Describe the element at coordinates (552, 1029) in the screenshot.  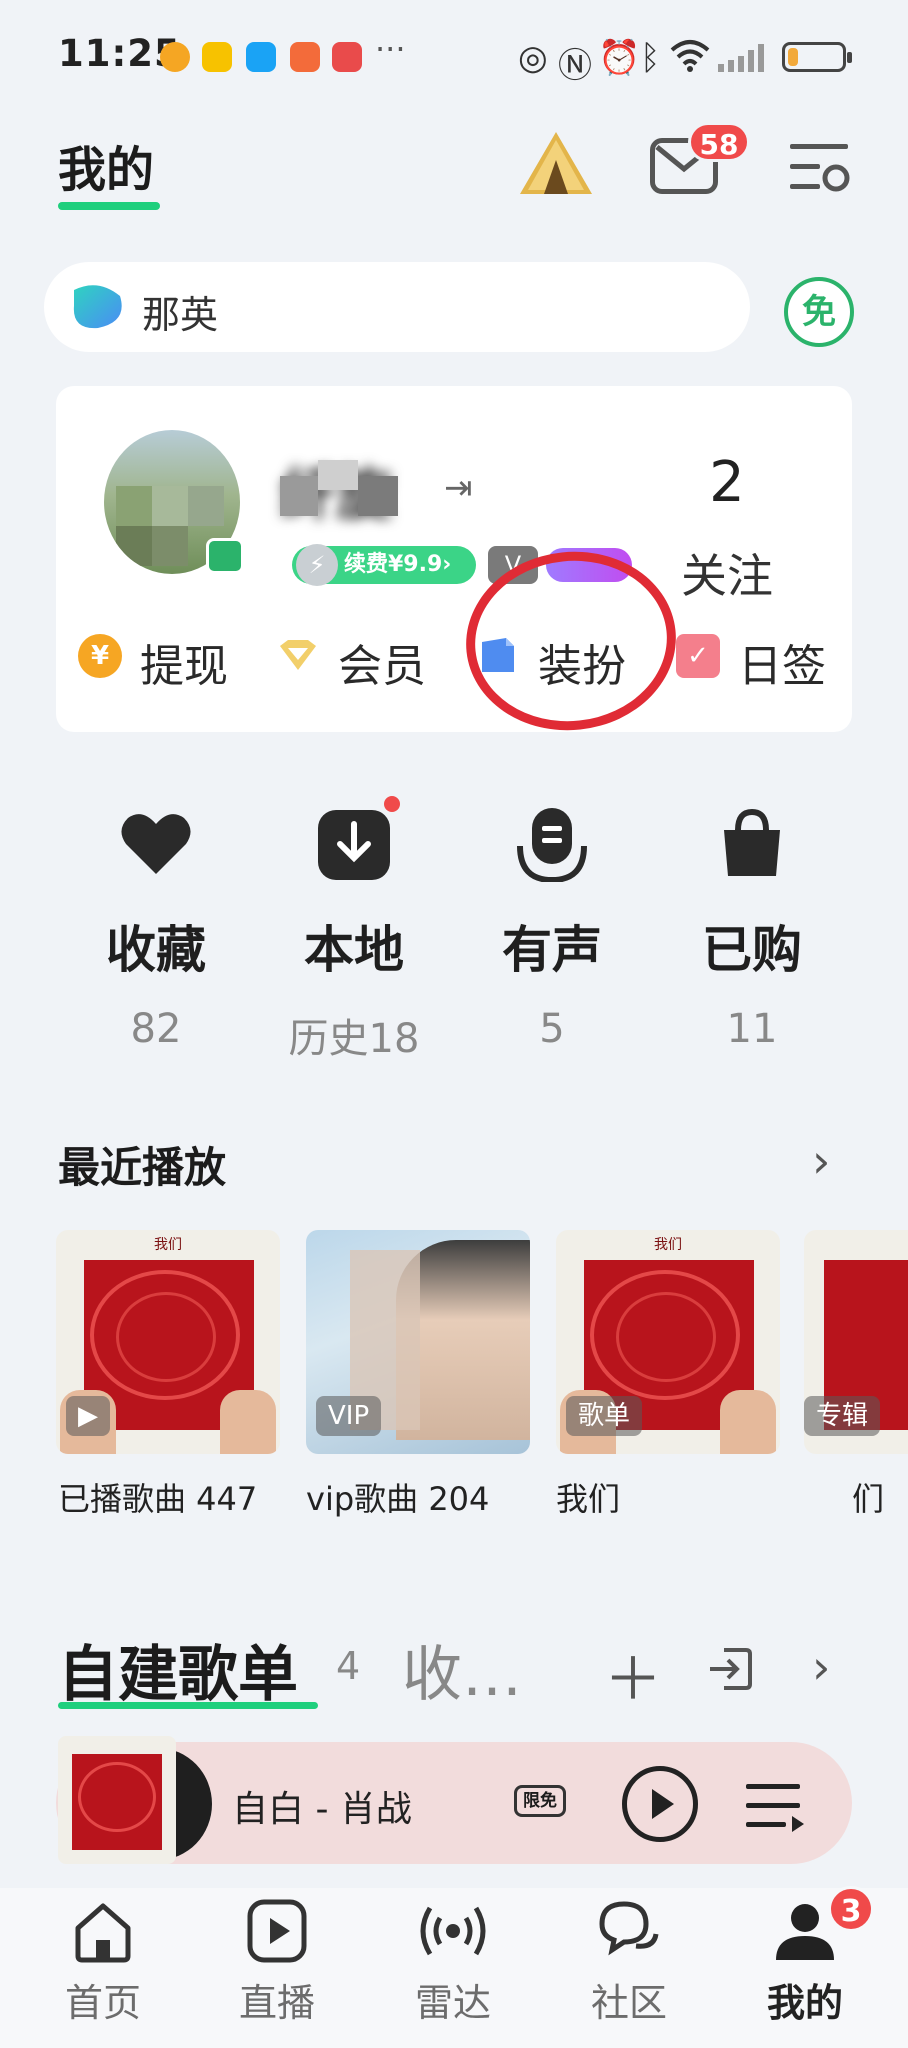
I see `shortcut-count: 5` at that location.